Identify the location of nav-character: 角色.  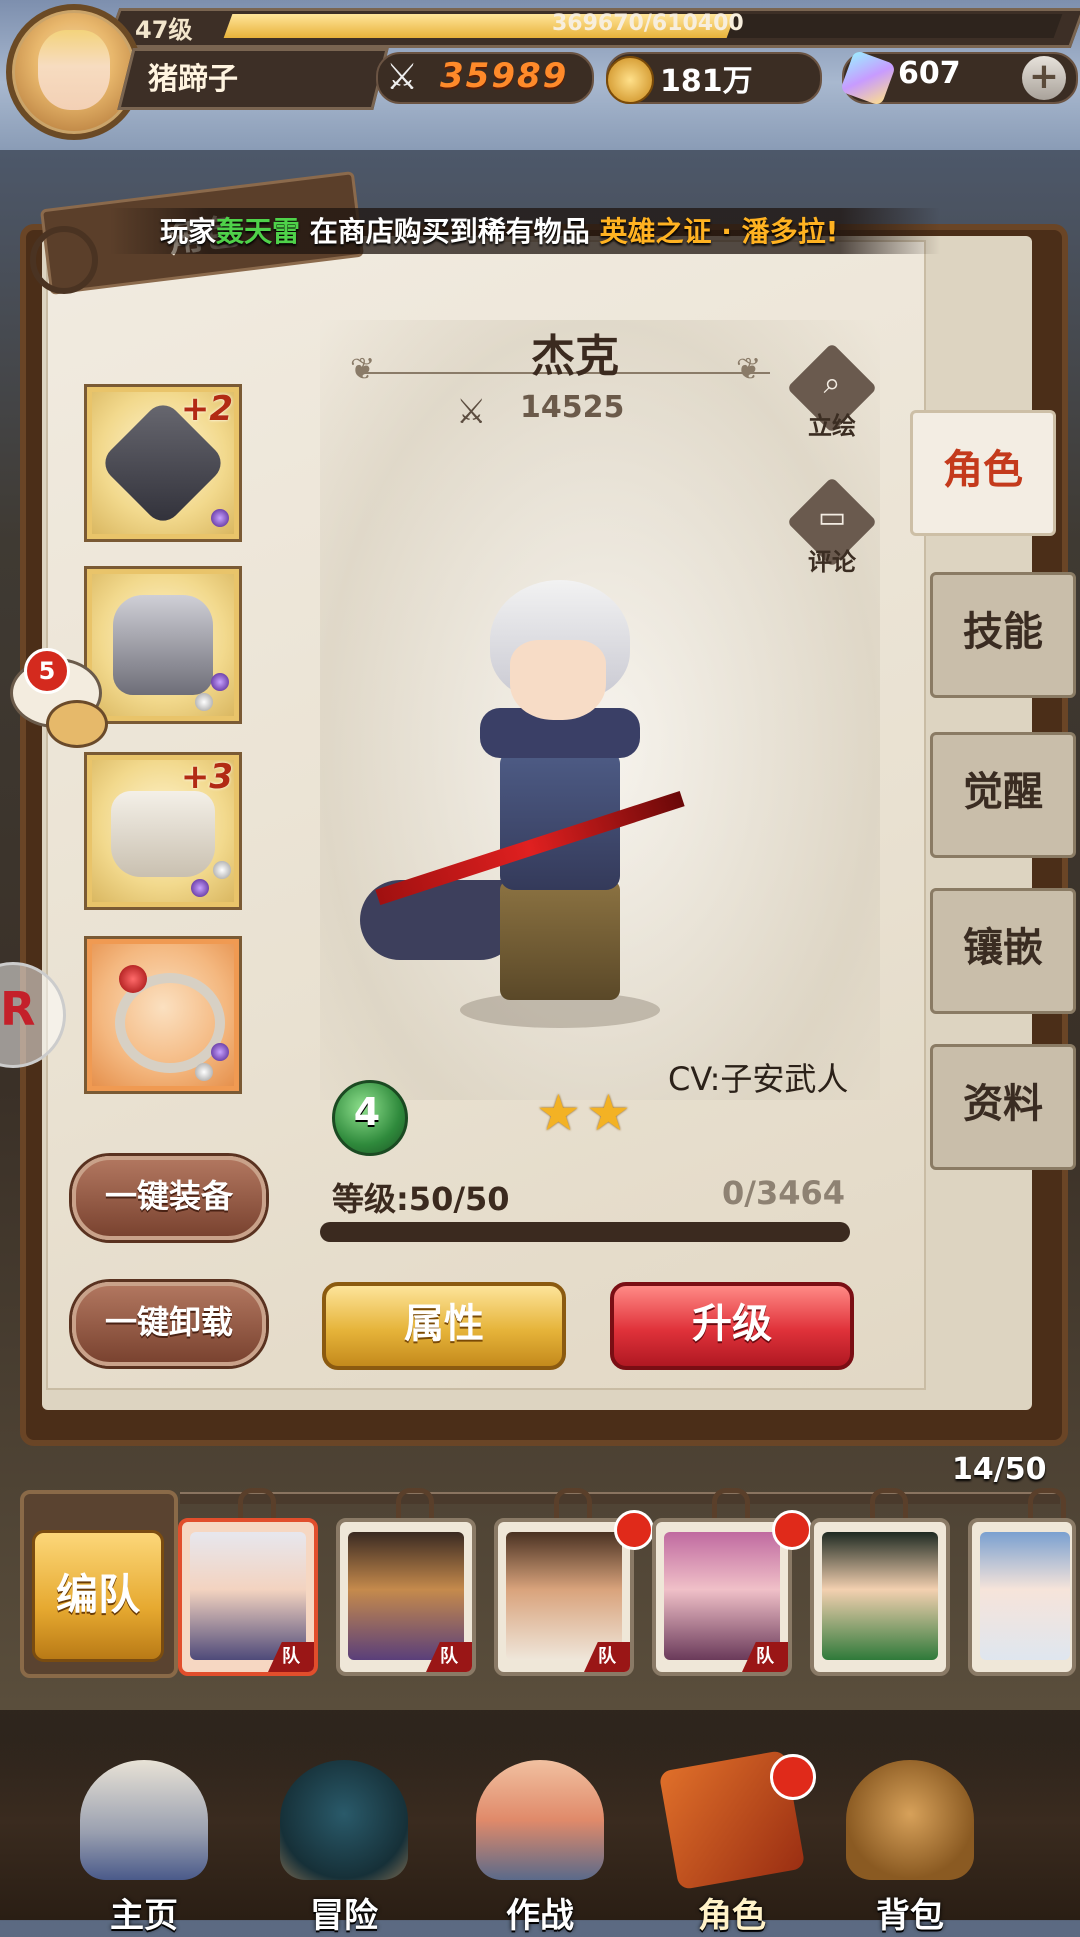
(734, 1842).